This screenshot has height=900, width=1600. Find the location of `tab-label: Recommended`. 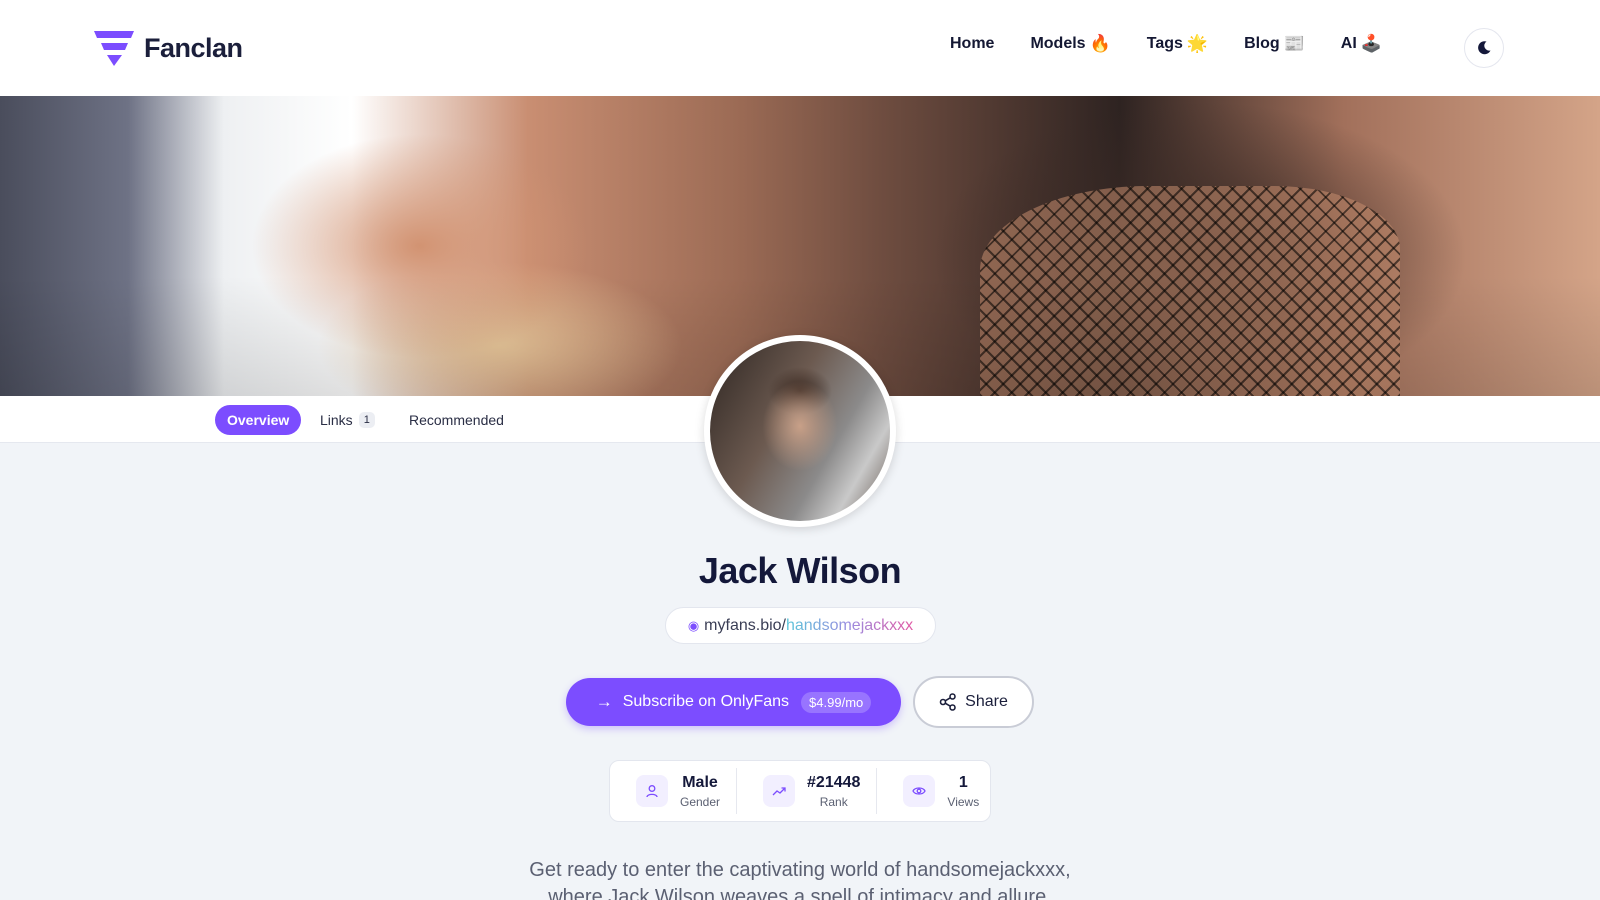

tab-label: Recommended is located at coordinates (456, 420).